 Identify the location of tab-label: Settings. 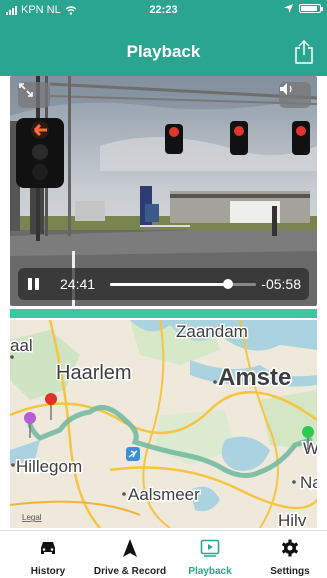
(290, 571).